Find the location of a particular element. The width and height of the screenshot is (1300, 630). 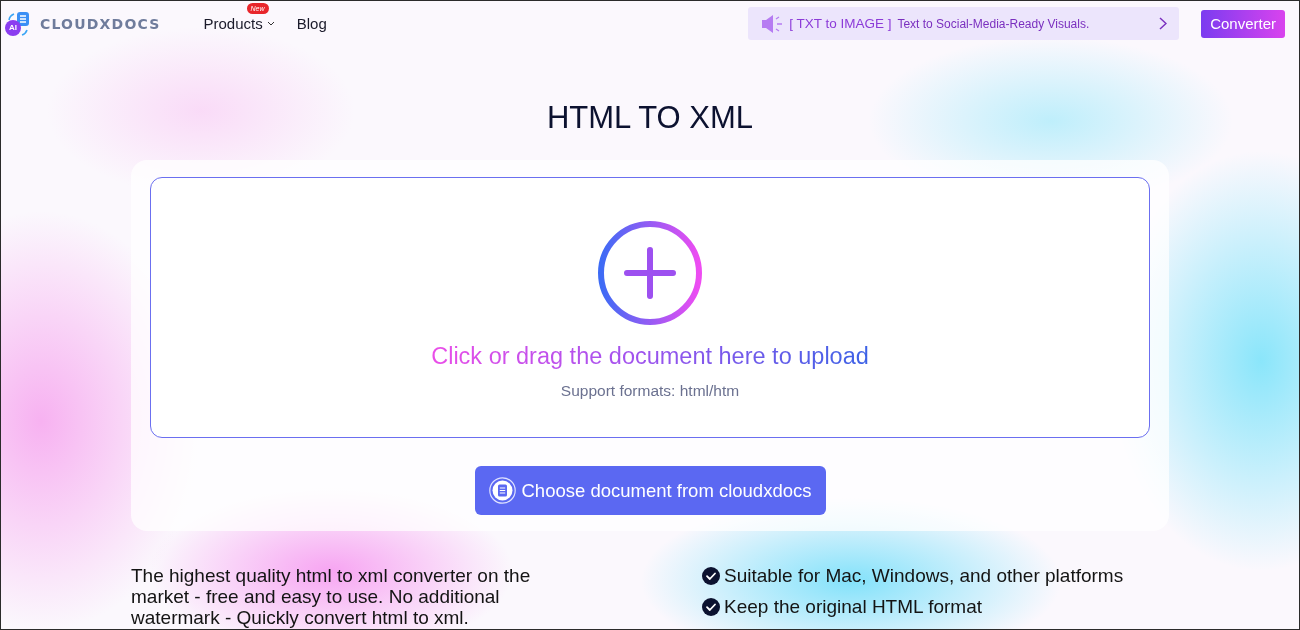

feature-text: Suitable for Mac, Windows, and other platforms is located at coordinates (924, 575).